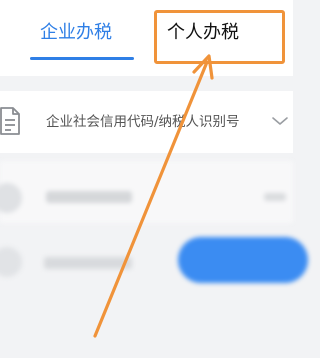 Image resolution: width=320 pixels, height=358 pixels. Describe the element at coordinates (243, 260) in the screenshot. I see `blurred-action-button` at that location.